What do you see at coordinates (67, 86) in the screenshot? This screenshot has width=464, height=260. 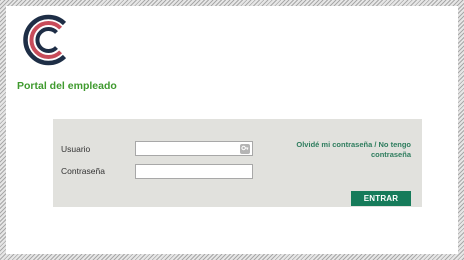 I see `page-title: Portal del empleado` at bounding box center [67, 86].